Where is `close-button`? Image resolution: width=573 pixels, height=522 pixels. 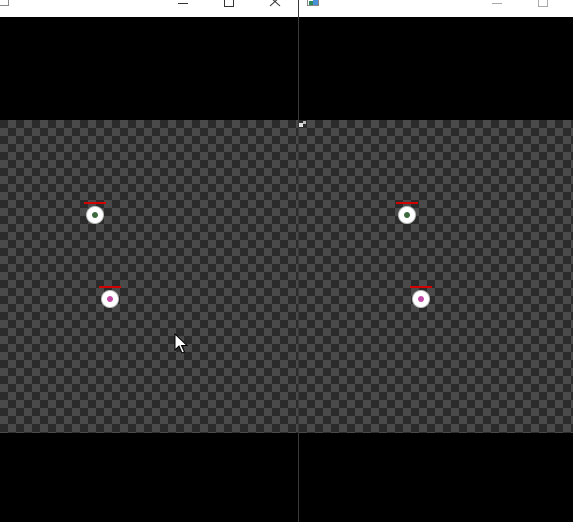
close-button is located at coordinates (275, 5).